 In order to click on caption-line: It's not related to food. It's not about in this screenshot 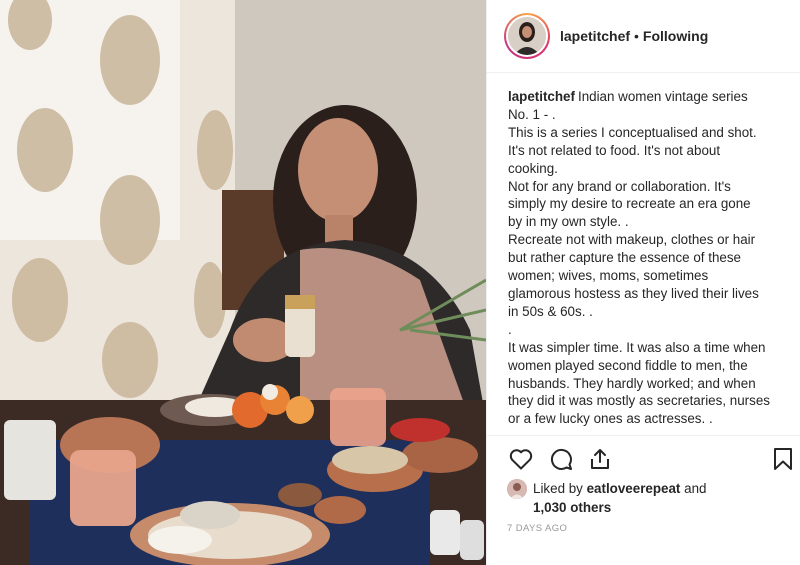, I will do `click(614, 150)`.